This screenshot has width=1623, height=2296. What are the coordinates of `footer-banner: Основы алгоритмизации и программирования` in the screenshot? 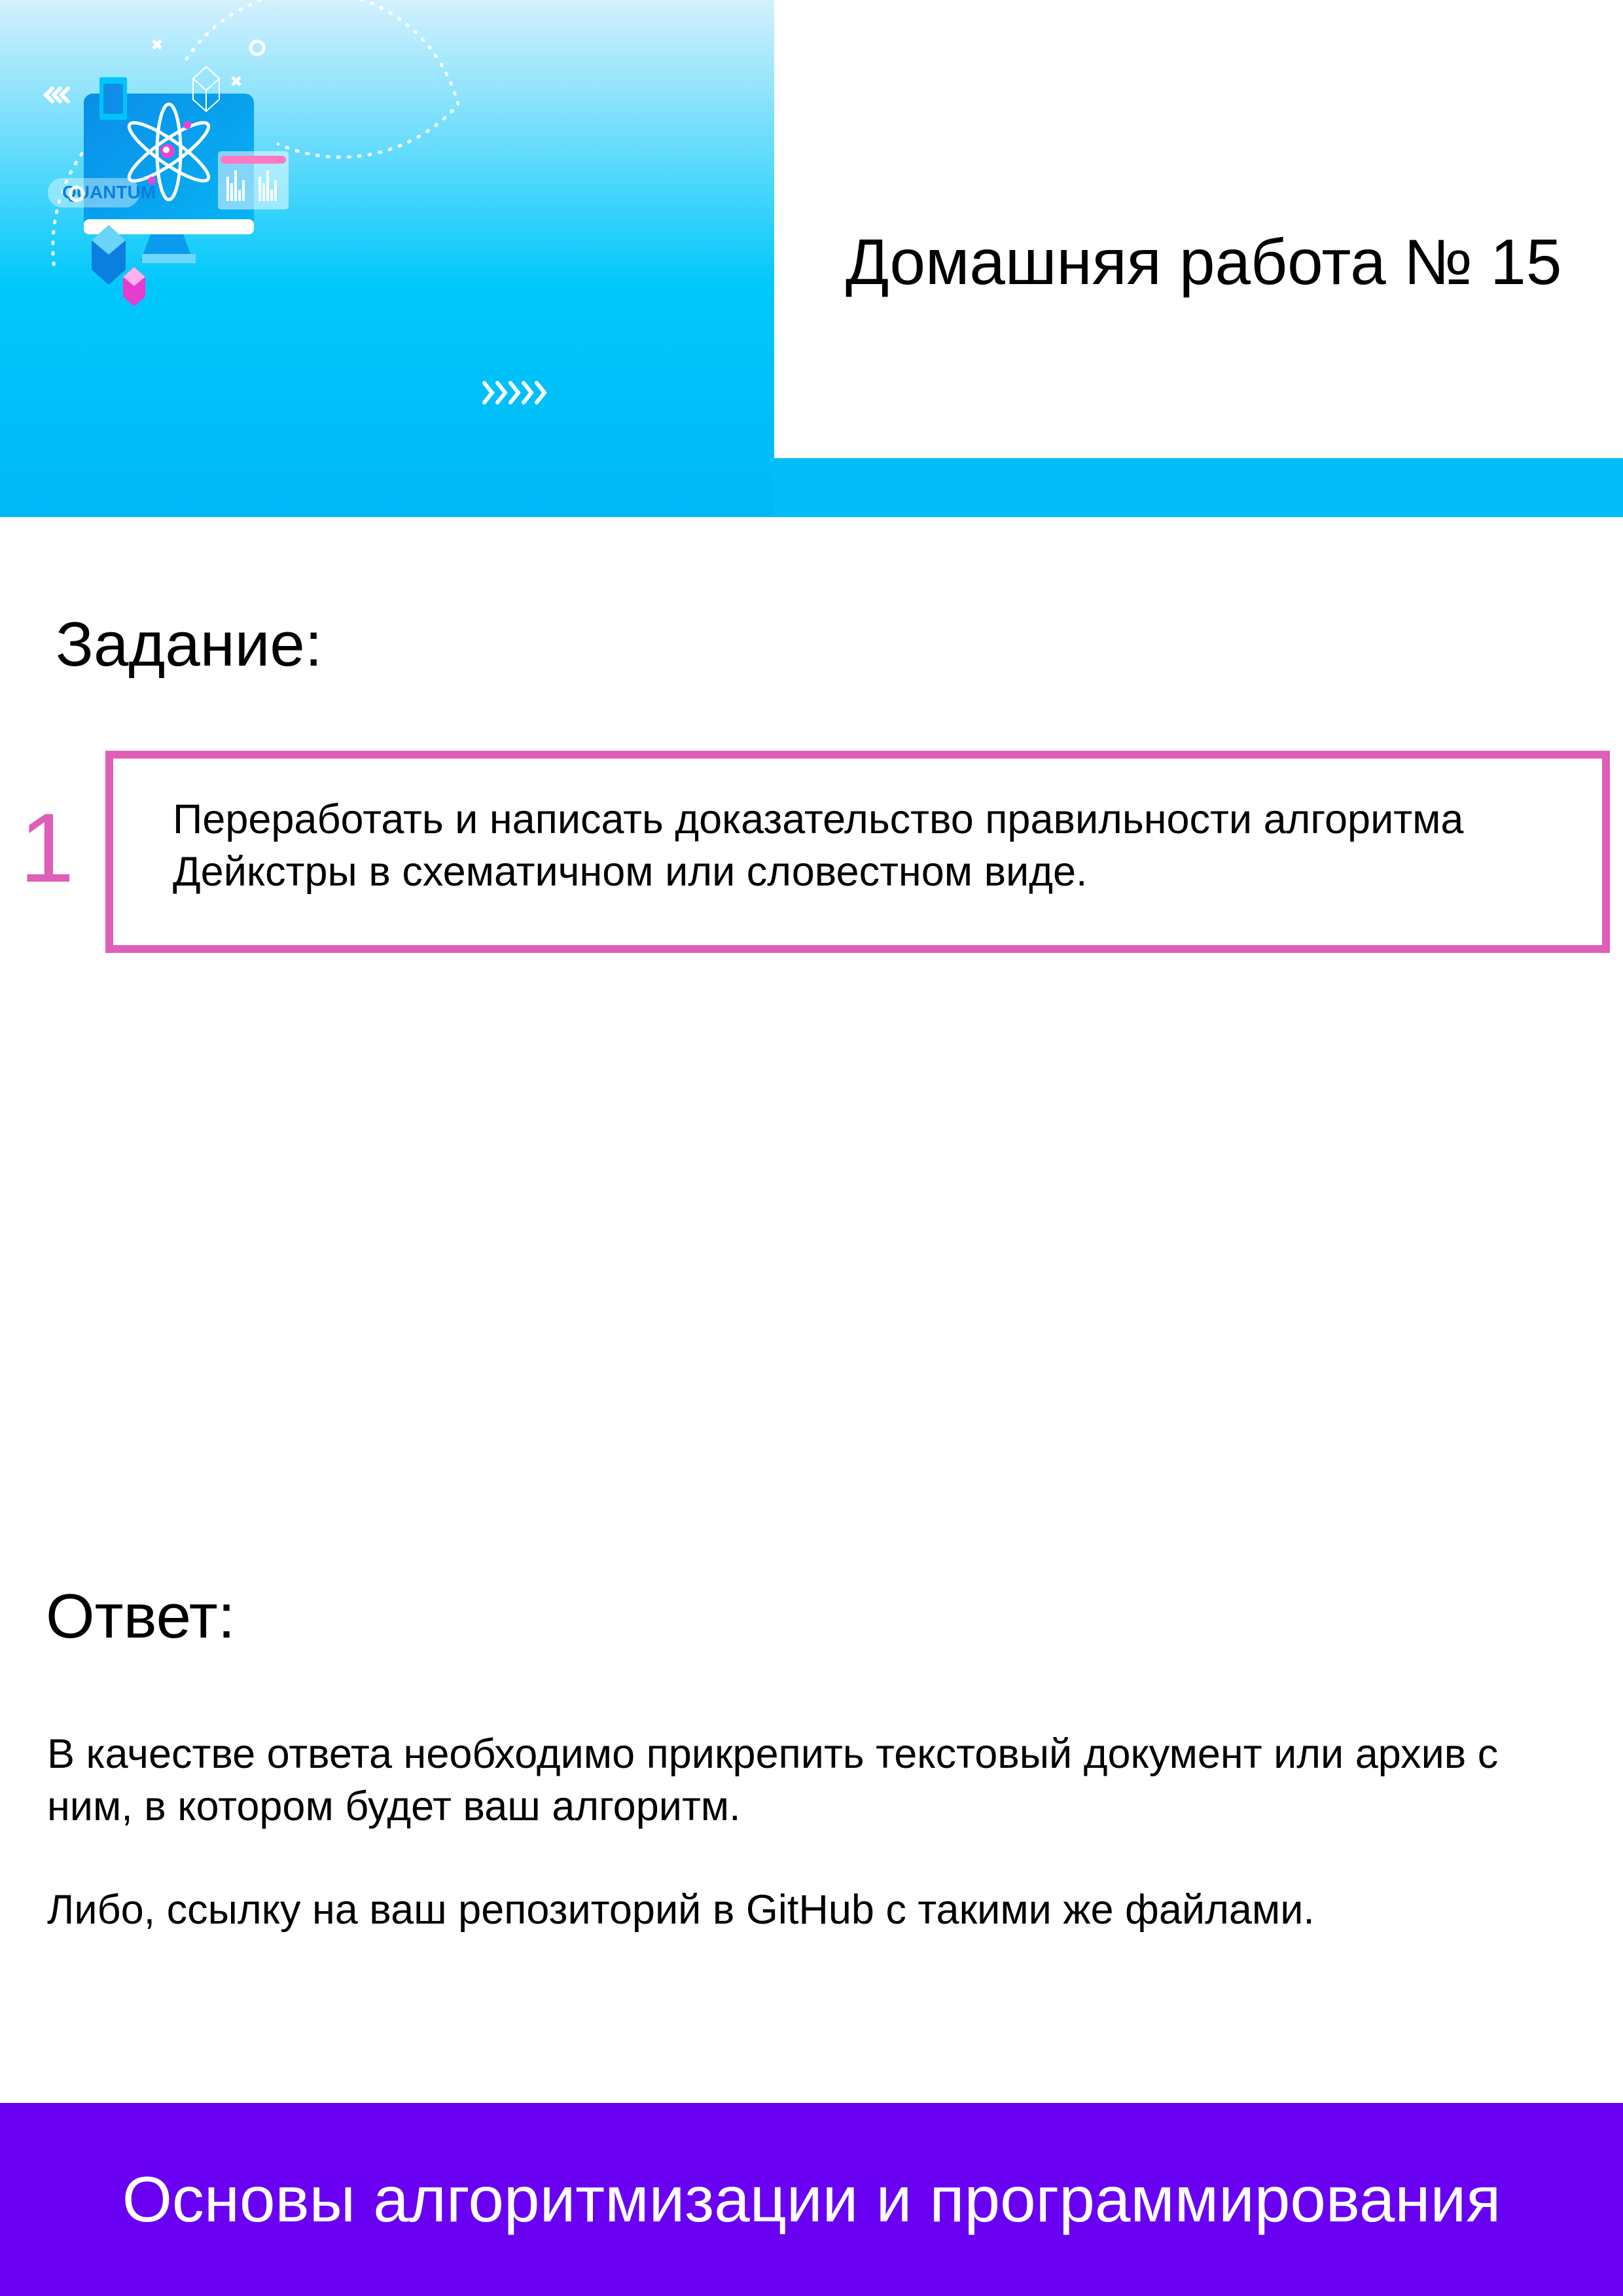 It's located at (811, 2199).